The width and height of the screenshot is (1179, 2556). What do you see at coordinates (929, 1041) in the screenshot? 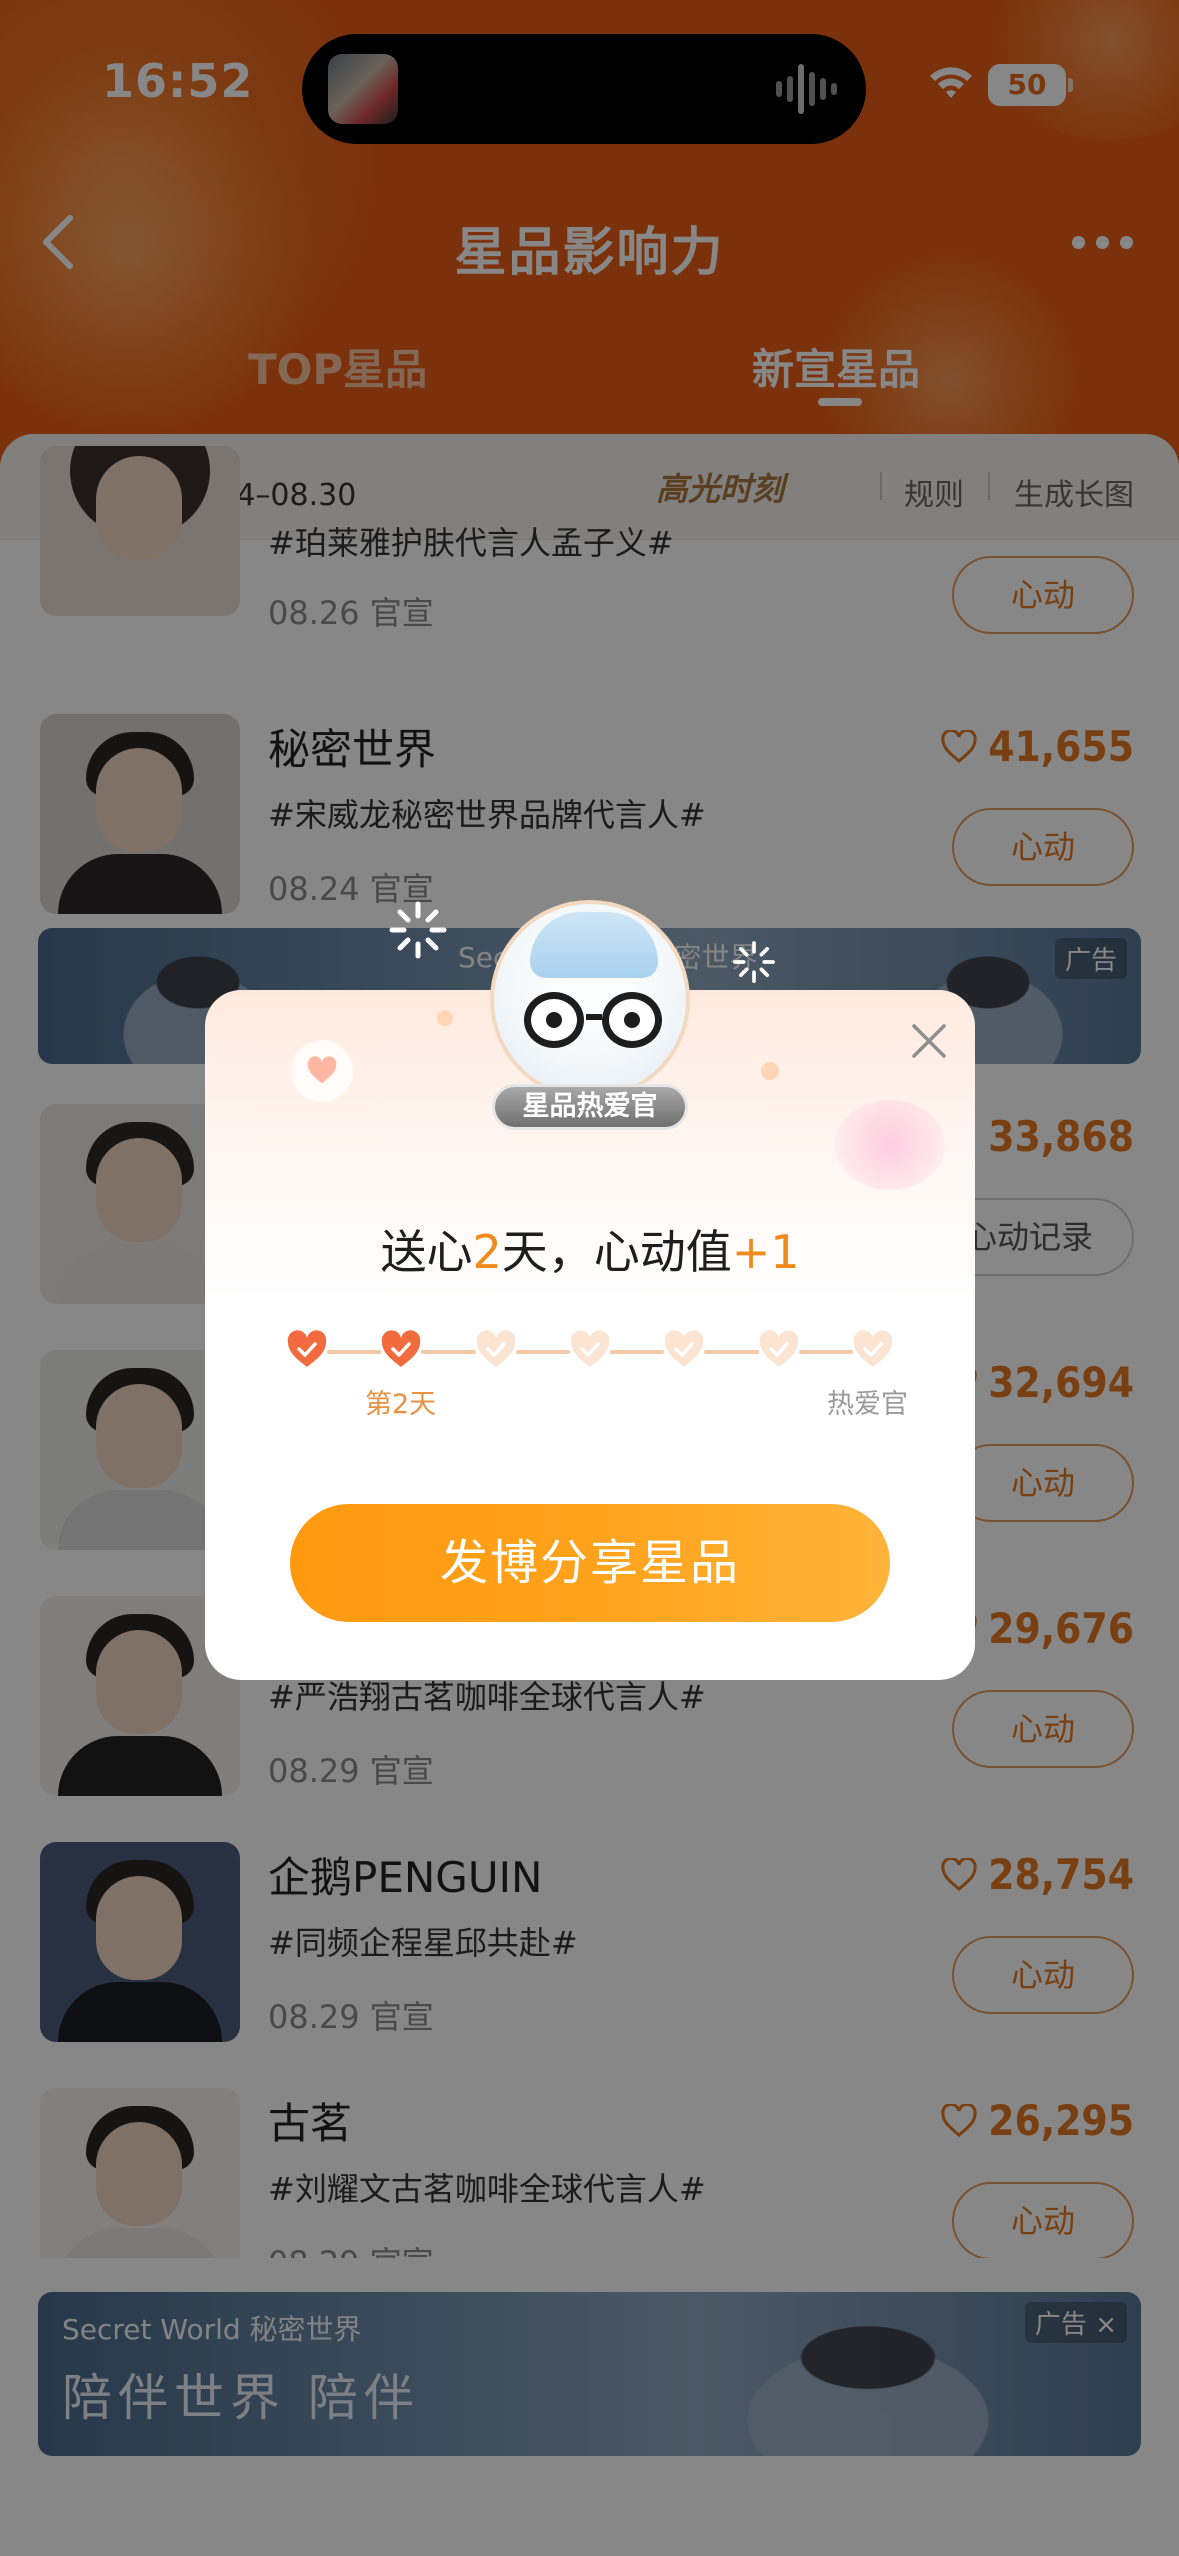
I see `close-icon` at bounding box center [929, 1041].